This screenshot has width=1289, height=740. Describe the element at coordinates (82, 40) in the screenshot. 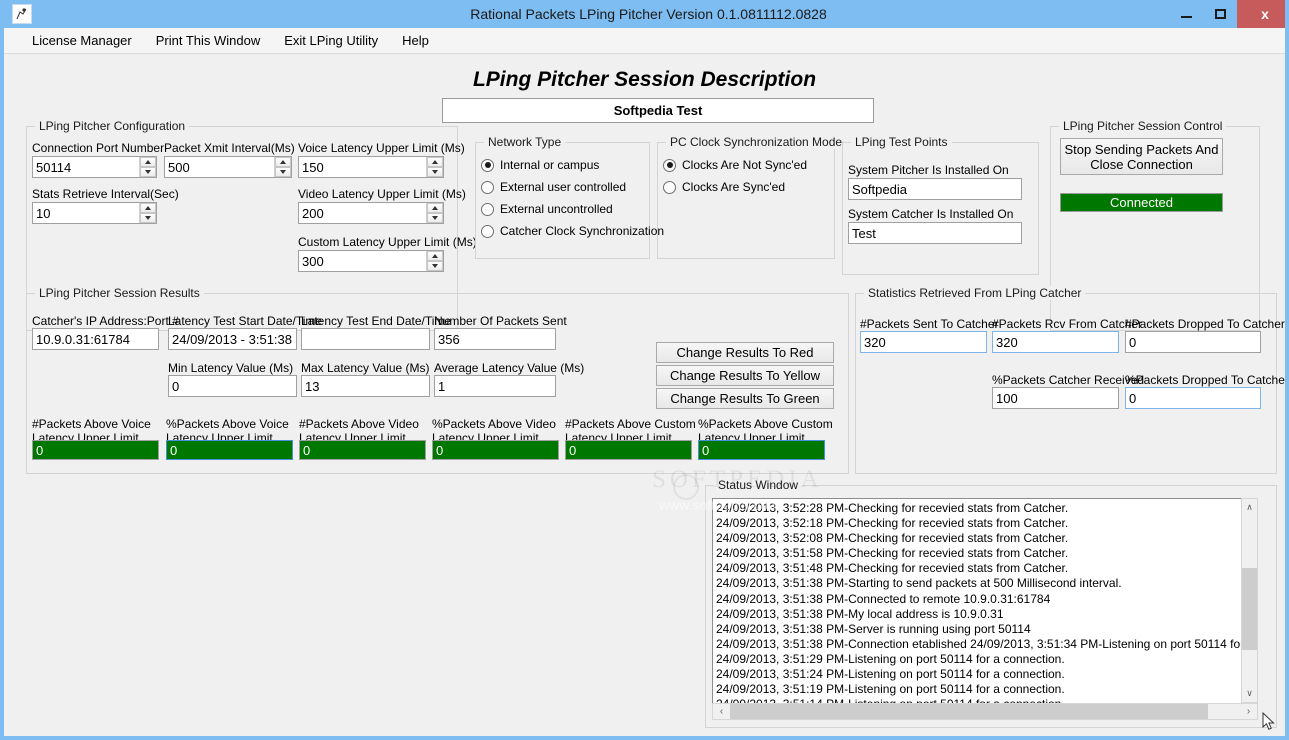

I see `menu-item-license-manager: License Manager` at that location.